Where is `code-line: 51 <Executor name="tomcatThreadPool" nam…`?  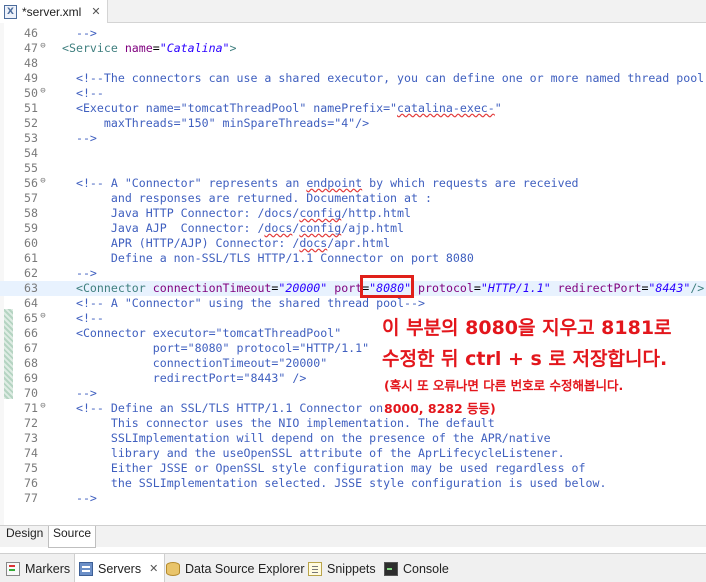 code-line: 51 <Executor name="tomcatThreadPool" nam… is located at coordinates (353, 108).